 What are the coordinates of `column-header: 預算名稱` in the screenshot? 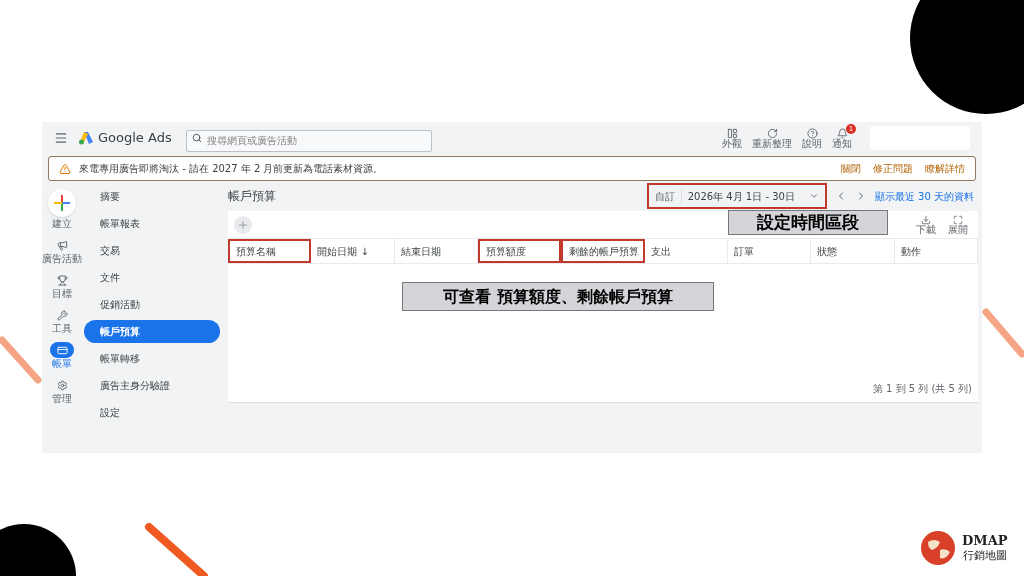 It's located at (270, 251).